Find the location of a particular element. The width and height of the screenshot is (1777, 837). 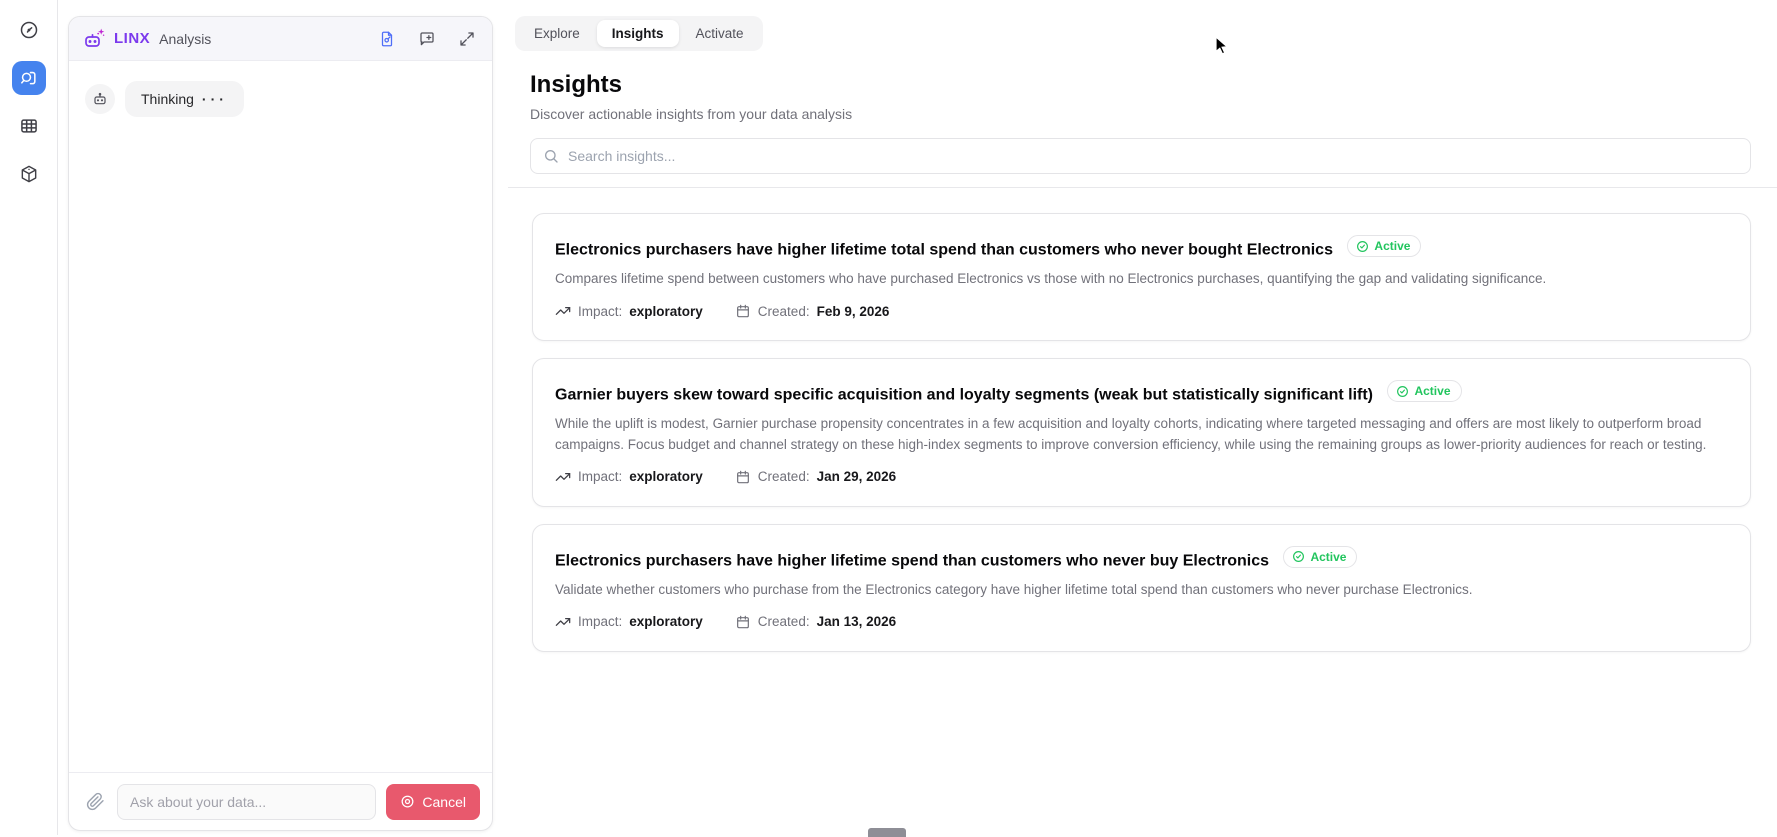

table-icon is located at coordinates (29, 126).